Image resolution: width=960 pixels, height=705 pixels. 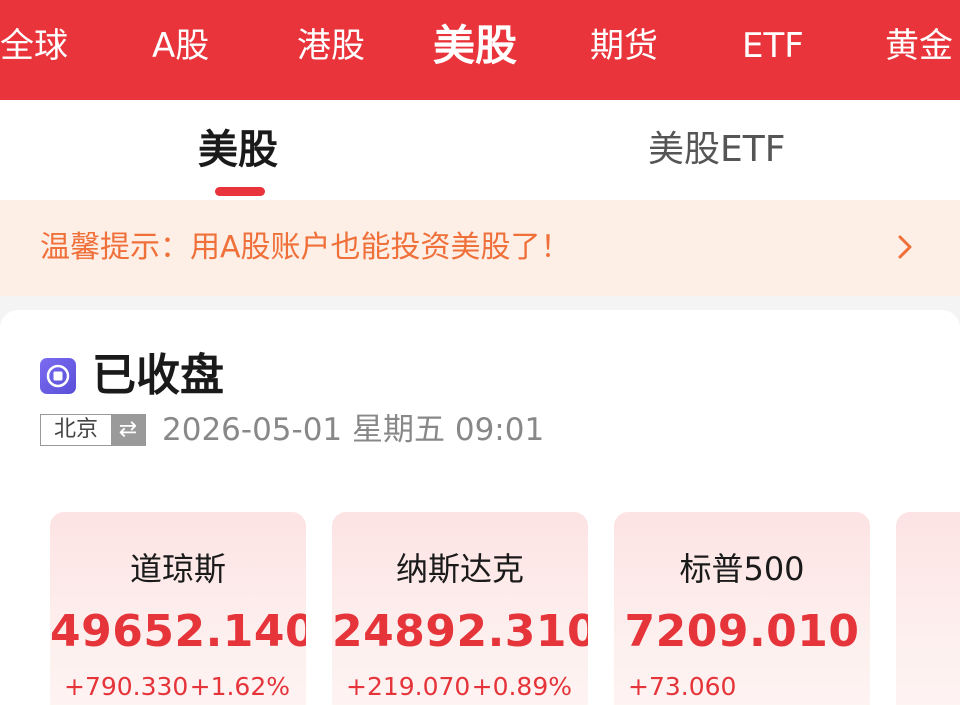 I want to click on index-change: +219.070, so click(x=408, y=686).